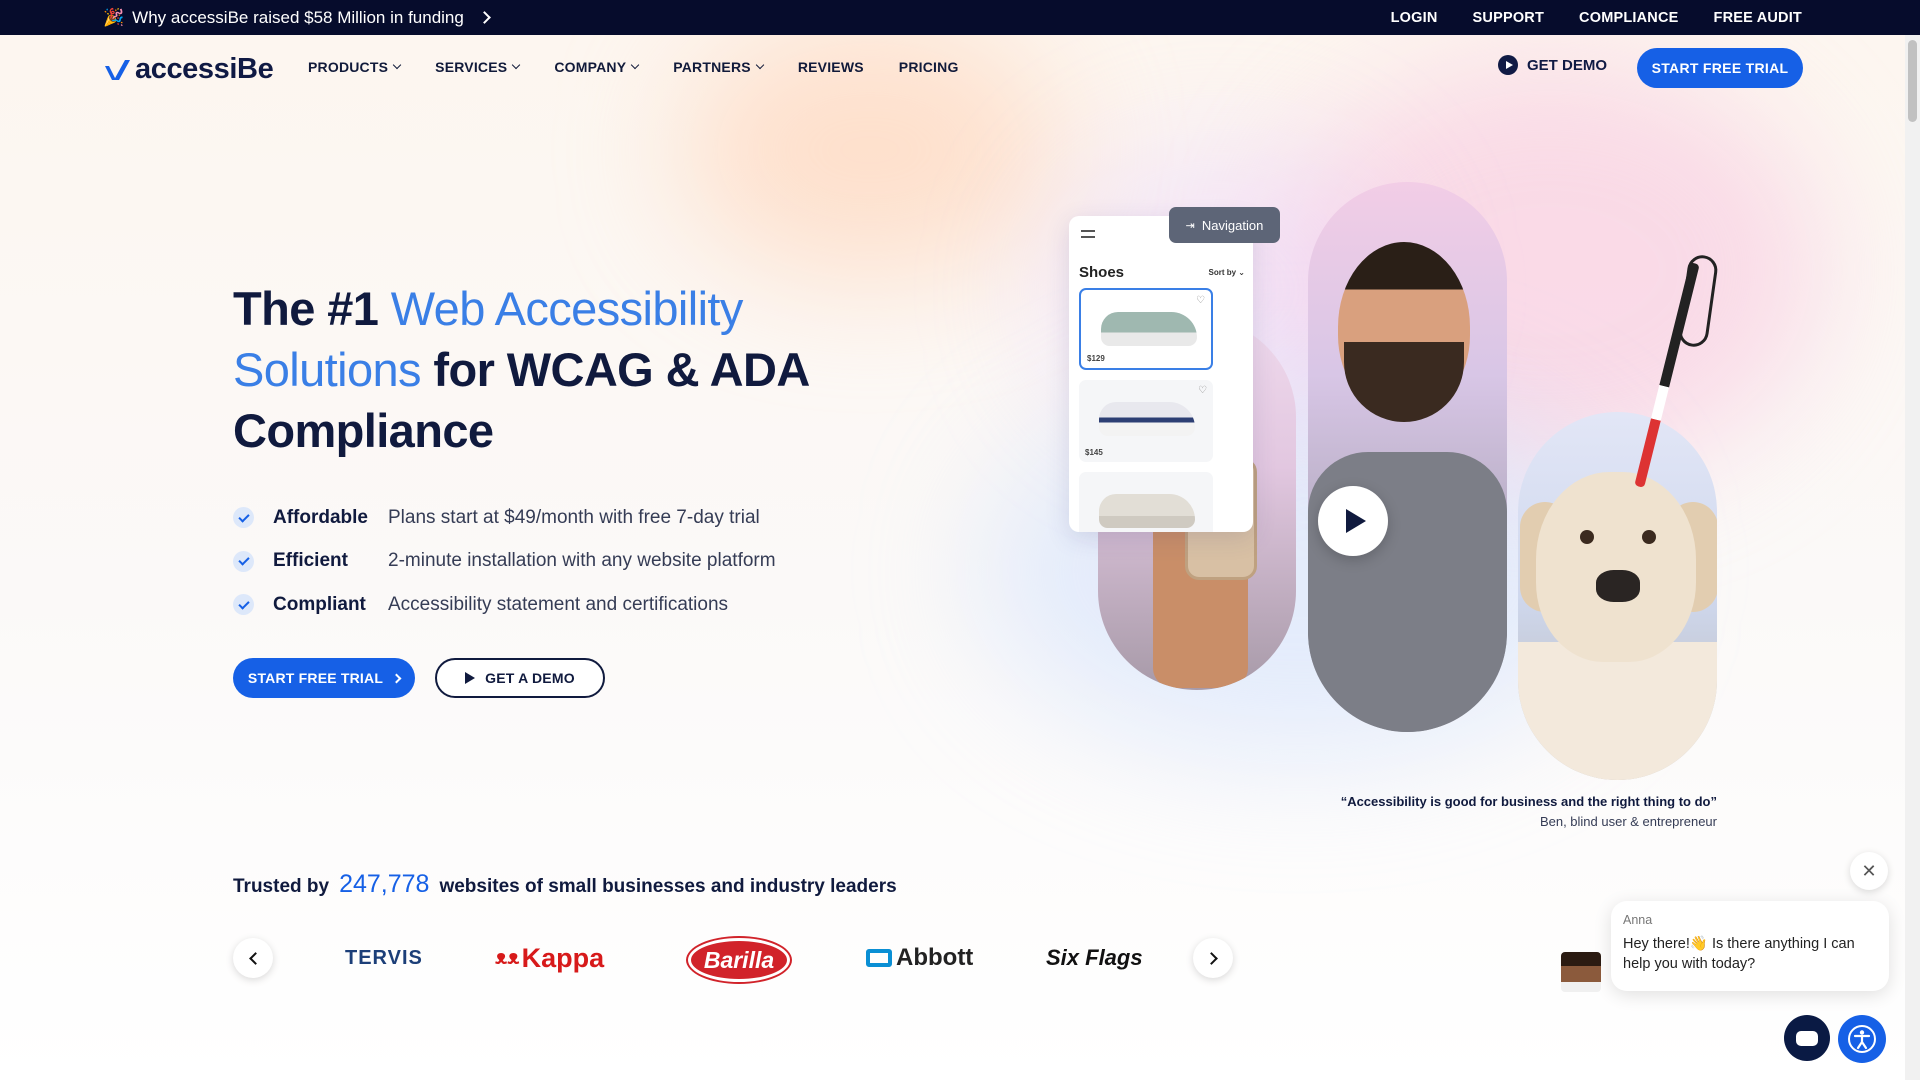 The image size is (1920, 1080). Describe the element at coordinates (520, 678) in the screenshot. I see `hero-get-demo-button: GET A DEMO` at that location.